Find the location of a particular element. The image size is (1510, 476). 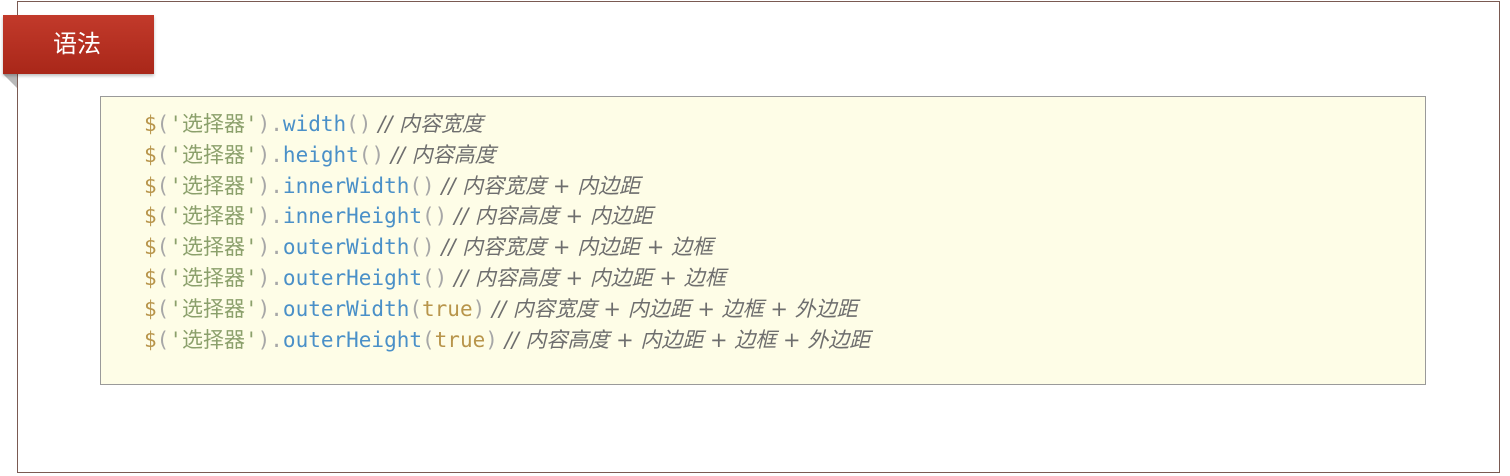

section-tag-label: 语法 is located at coordinates (77, 44).